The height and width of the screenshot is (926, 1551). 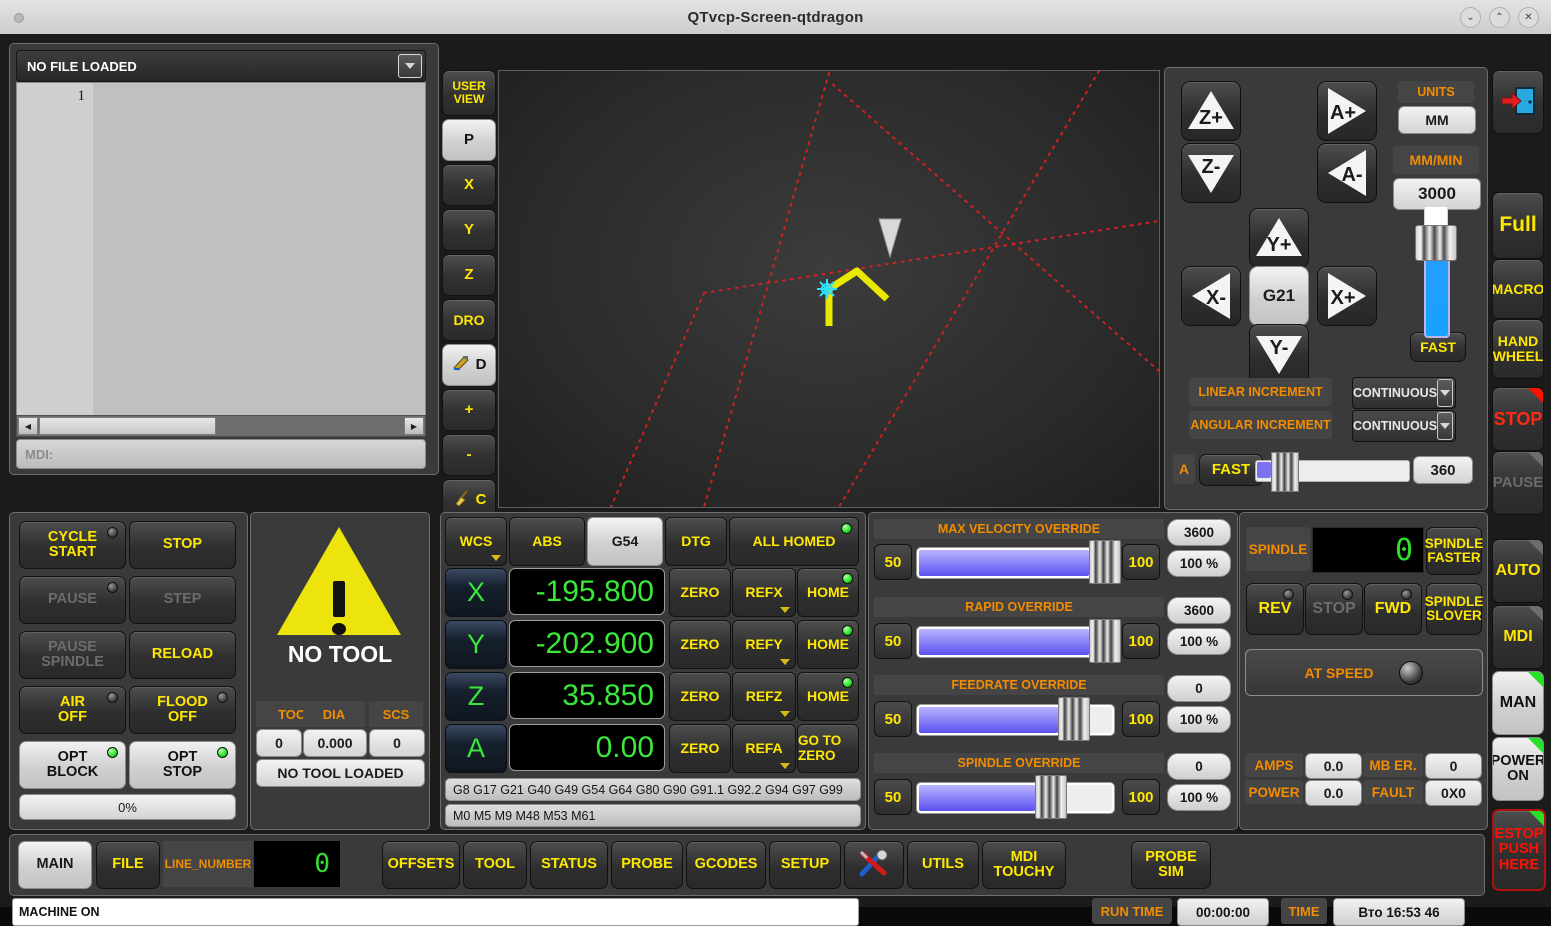 I want to click on rapid-max: 100, so click(x=1141, y=641).